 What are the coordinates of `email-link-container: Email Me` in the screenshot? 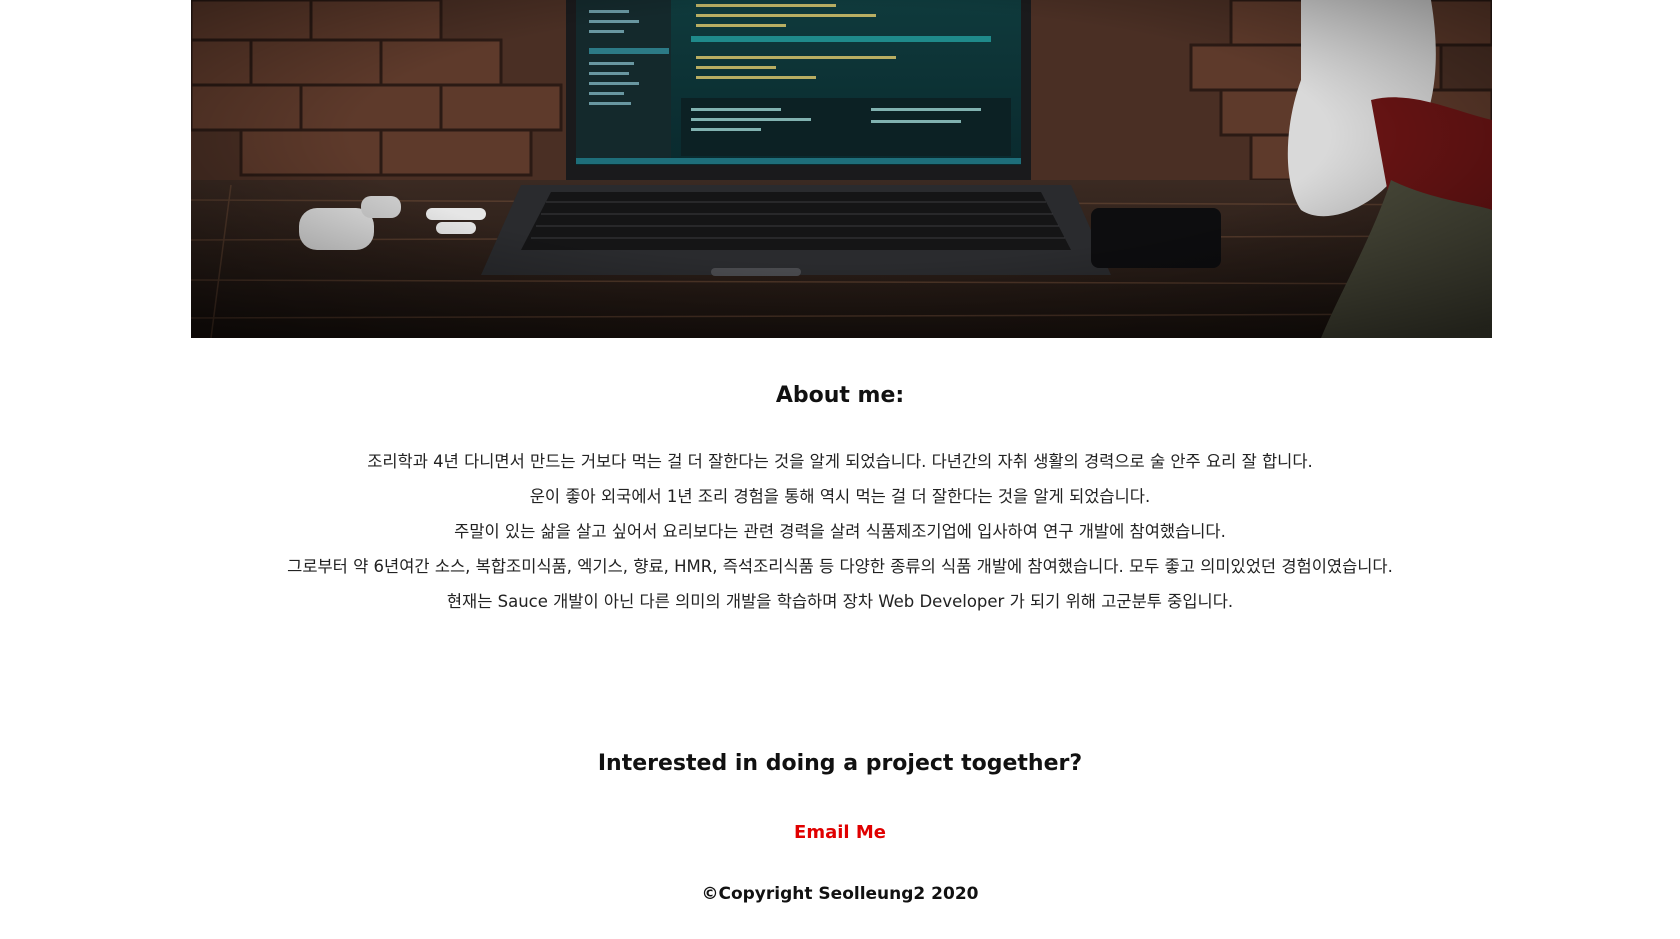 It's located at (840, 832).